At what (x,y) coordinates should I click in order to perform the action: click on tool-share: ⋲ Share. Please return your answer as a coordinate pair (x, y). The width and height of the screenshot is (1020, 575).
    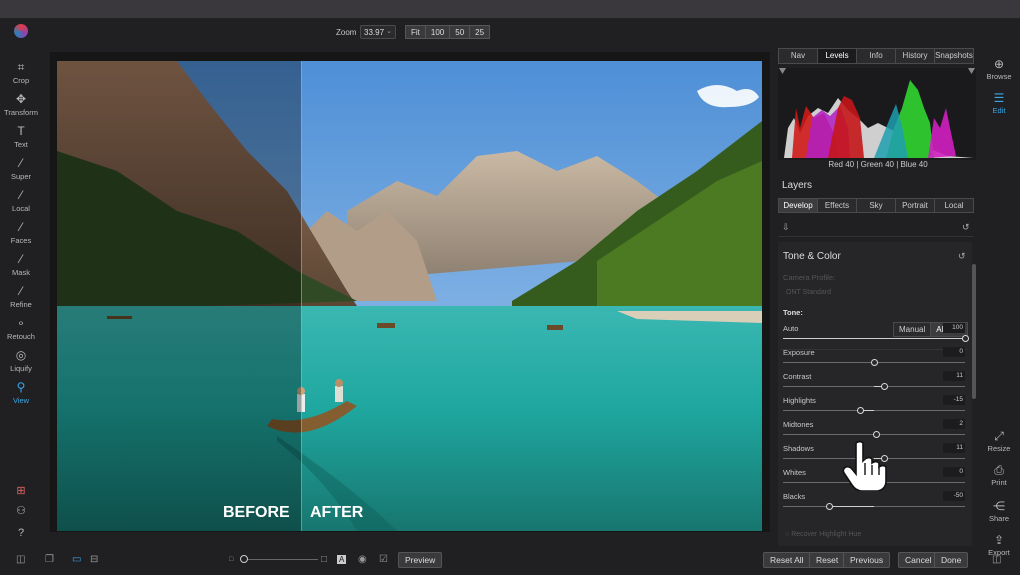
    Looking at the image, I should click on (999, 511).